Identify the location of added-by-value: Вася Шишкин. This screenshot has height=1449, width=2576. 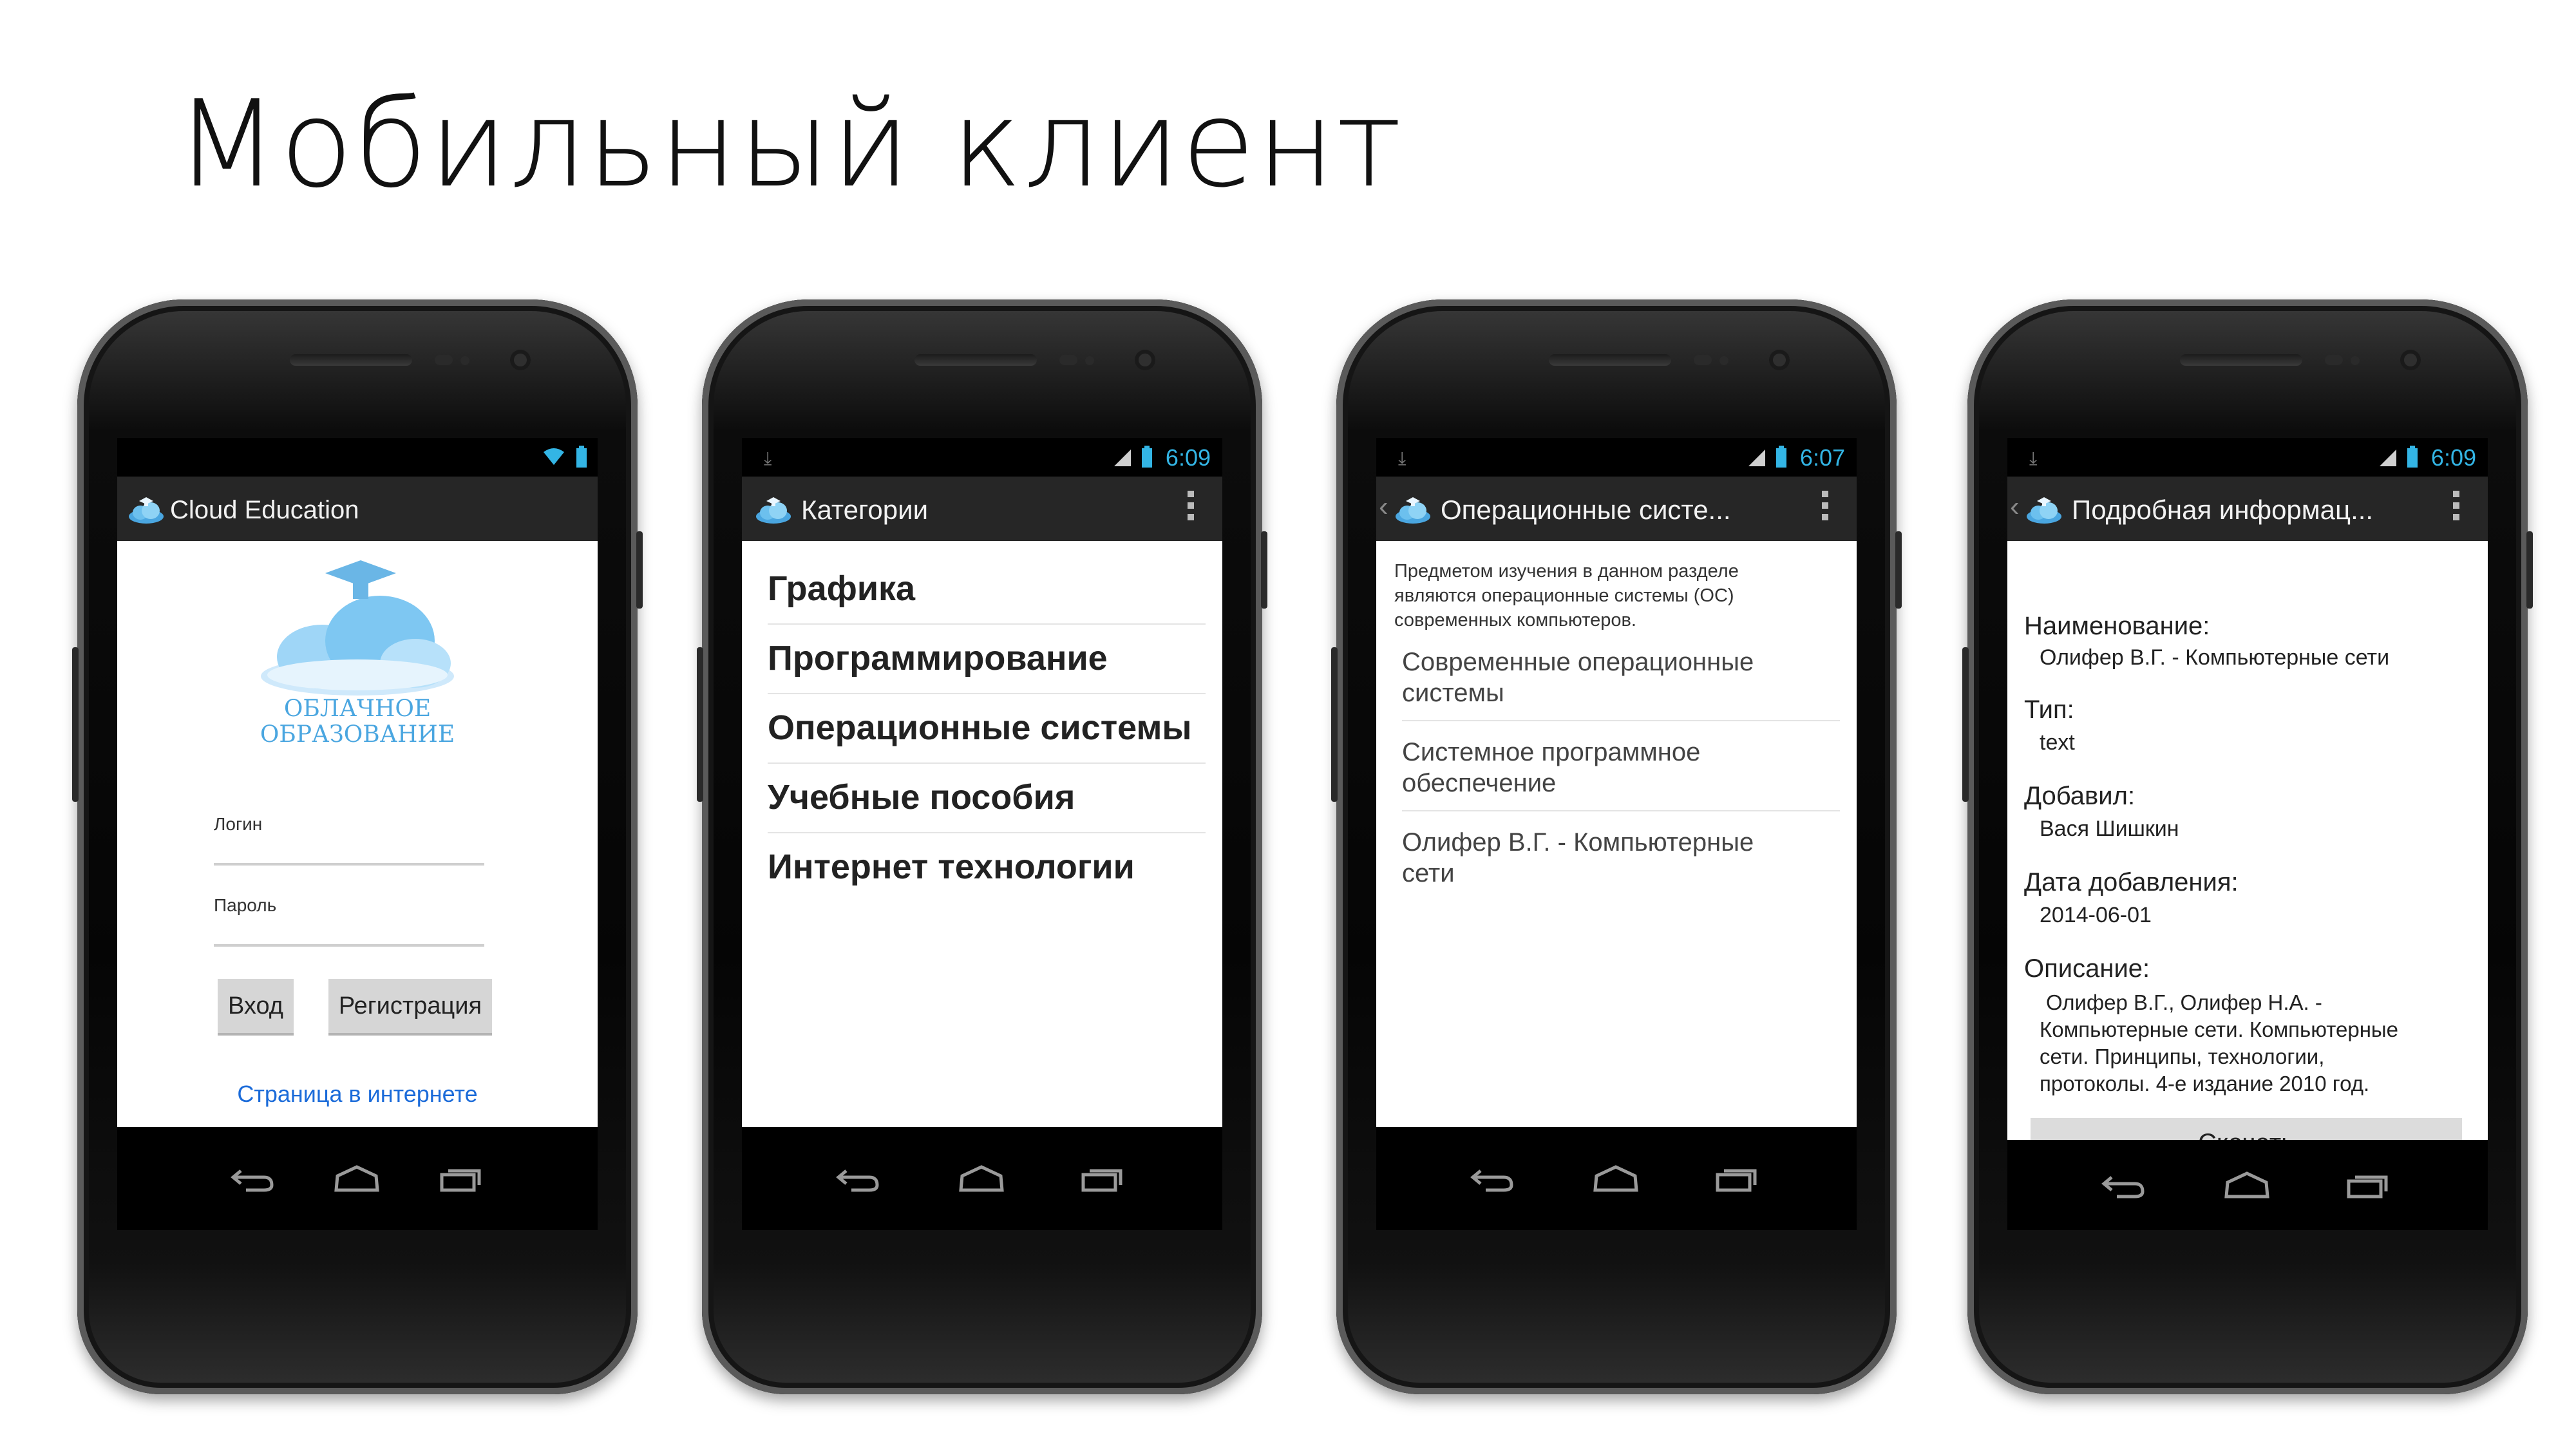
(2109, 829).